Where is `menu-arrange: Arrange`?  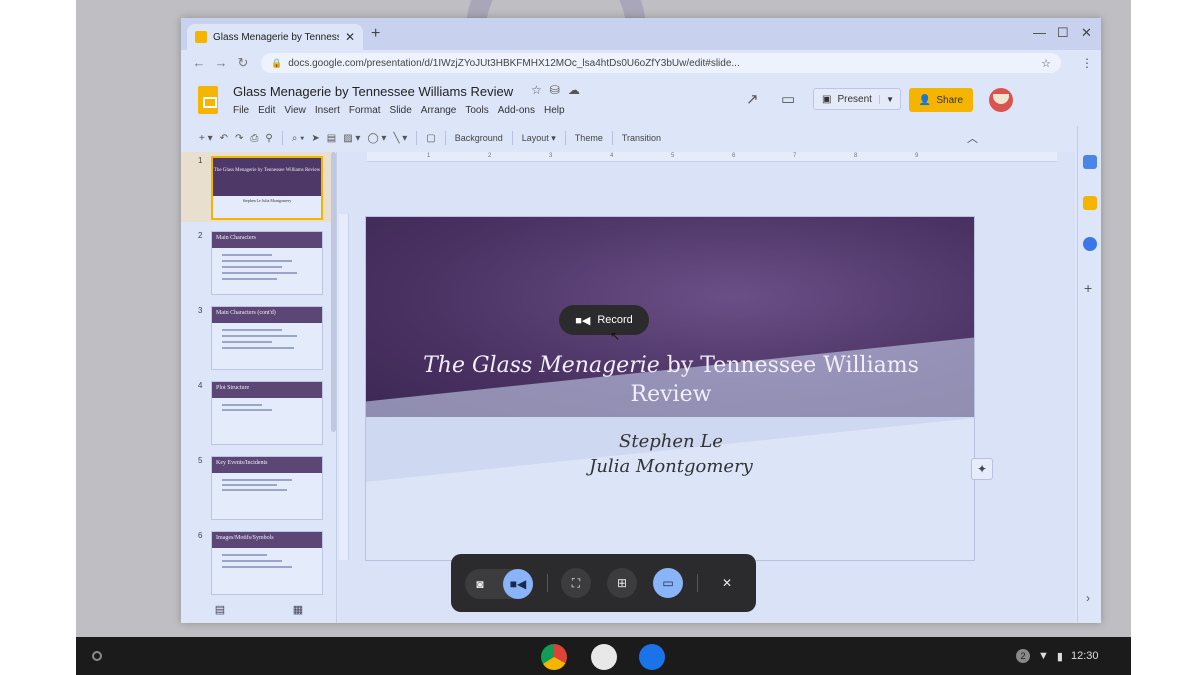 menu-arrange: Arrange is located at coordinates (439, 110).